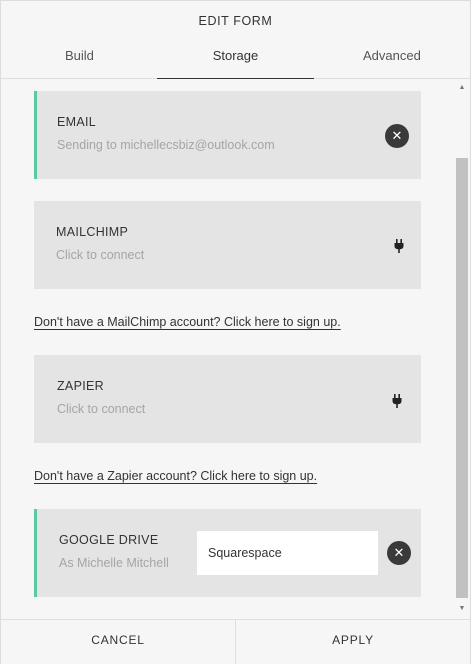 The width and height of the screenshot is (471, 664). What do you see at coordinates (166, 145) in the screenshot?
I see `email-card-subtitle: Sending to michellecsbiz@outlook.com` at bounding box center [166, 145].